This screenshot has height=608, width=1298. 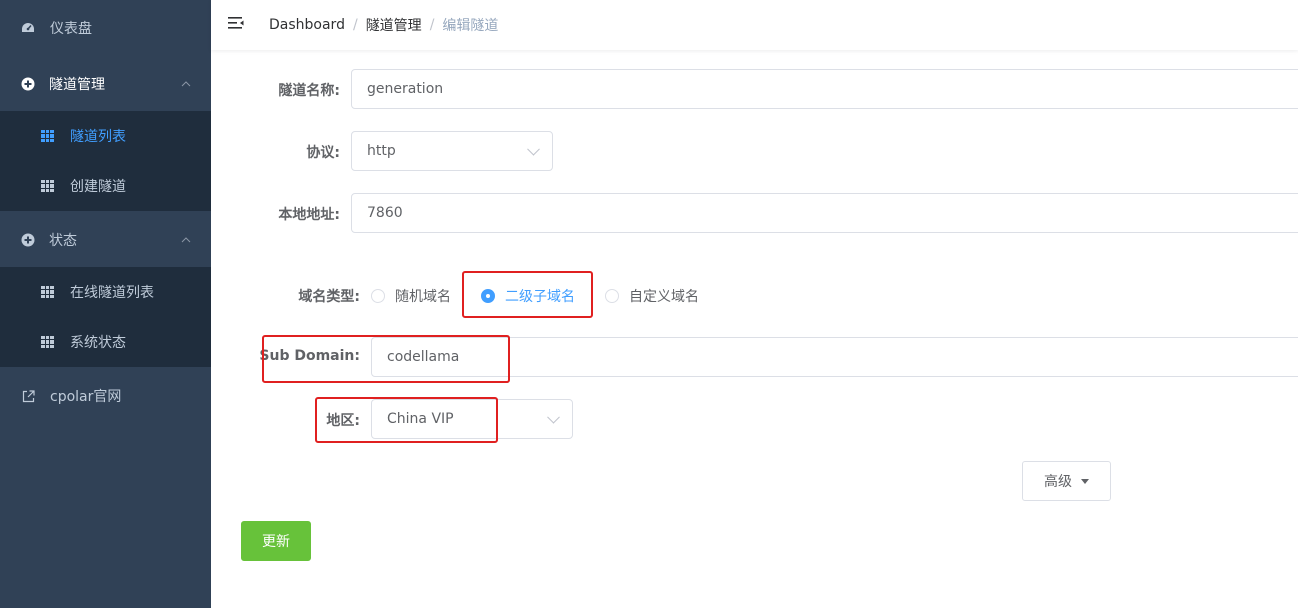 I want to click on menu-item-cpolar-site: cpolar官网, so click(x=105, y=396).